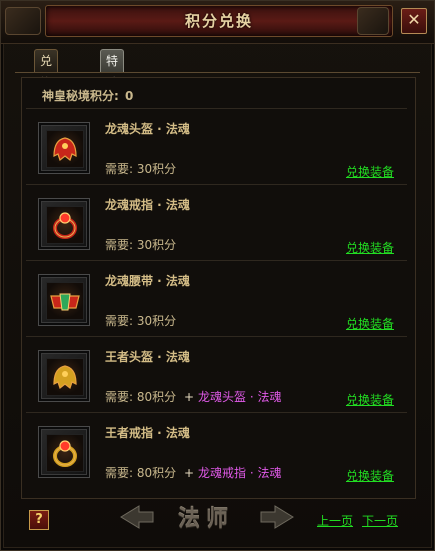 This screenshot has width=435, height=551. I want to click on item-required-equipment: 龙魂戒指 · 法魂, so click(240, 473).